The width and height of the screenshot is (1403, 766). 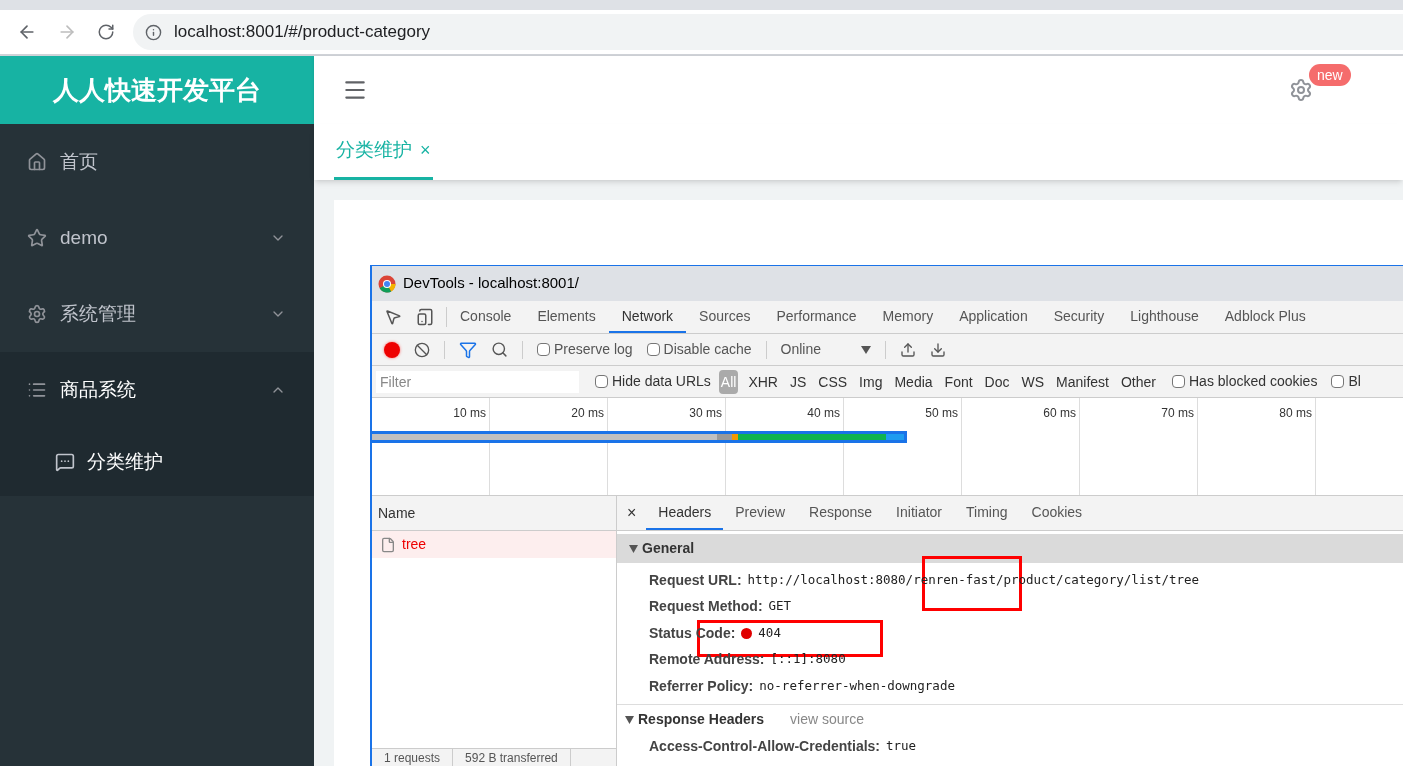 What do you see at coordinates (993, 317) in the screenshot?
I see `panel-tab: Application` at bounding box center [993, 317].